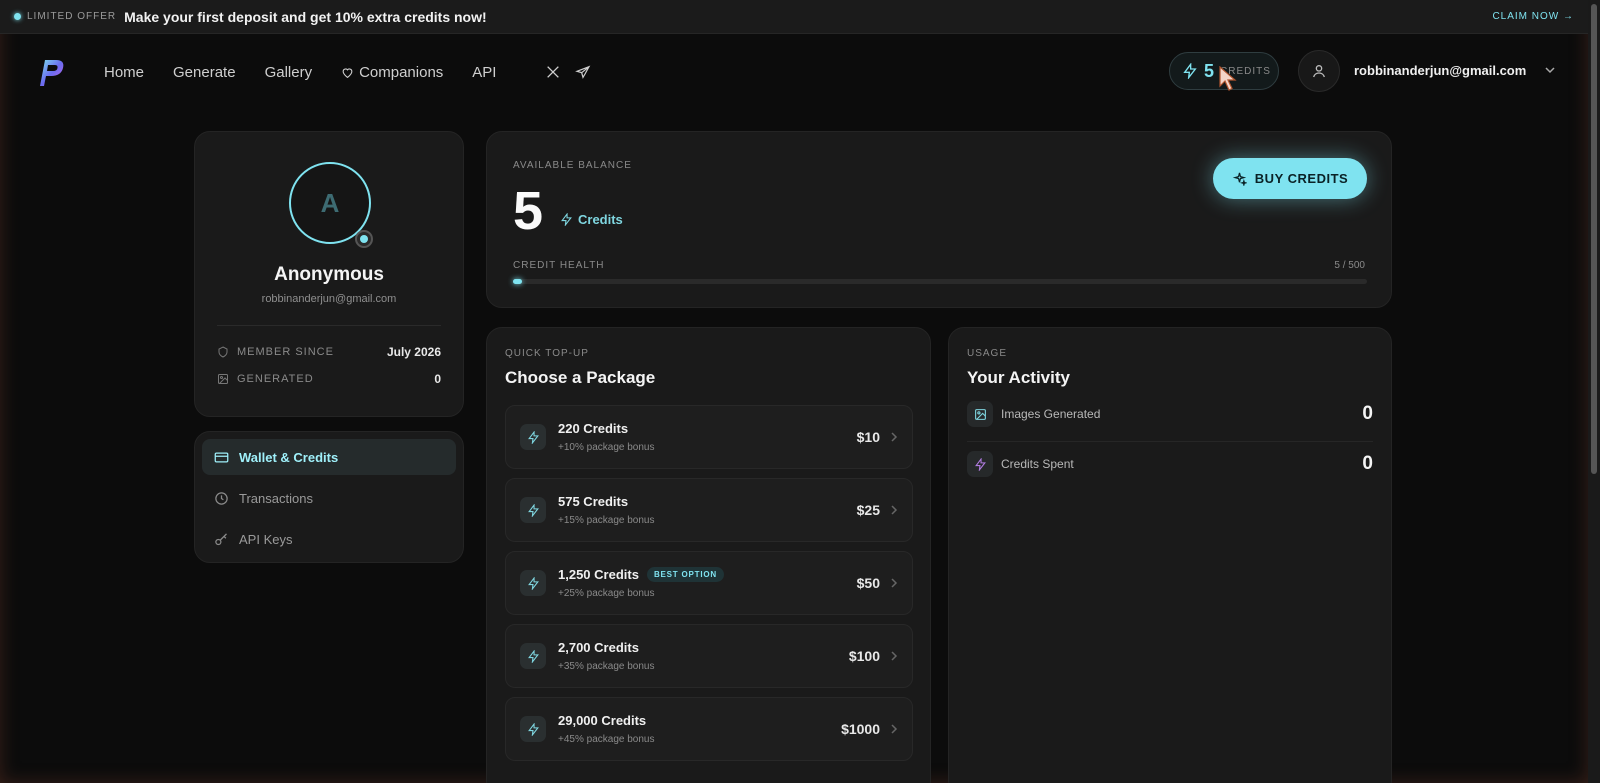 This screenshot has height=783, width=1600. I want to click on key-icon, so click(221, 538).